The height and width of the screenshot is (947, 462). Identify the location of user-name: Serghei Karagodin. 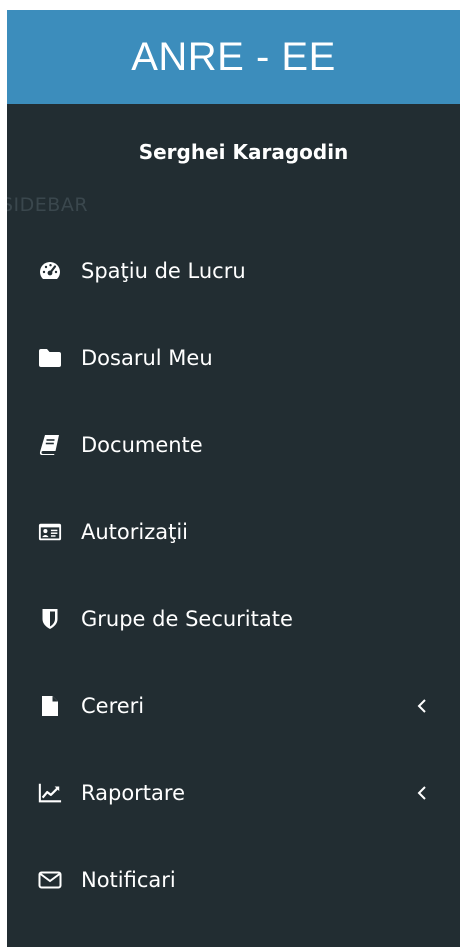
(243, 152).